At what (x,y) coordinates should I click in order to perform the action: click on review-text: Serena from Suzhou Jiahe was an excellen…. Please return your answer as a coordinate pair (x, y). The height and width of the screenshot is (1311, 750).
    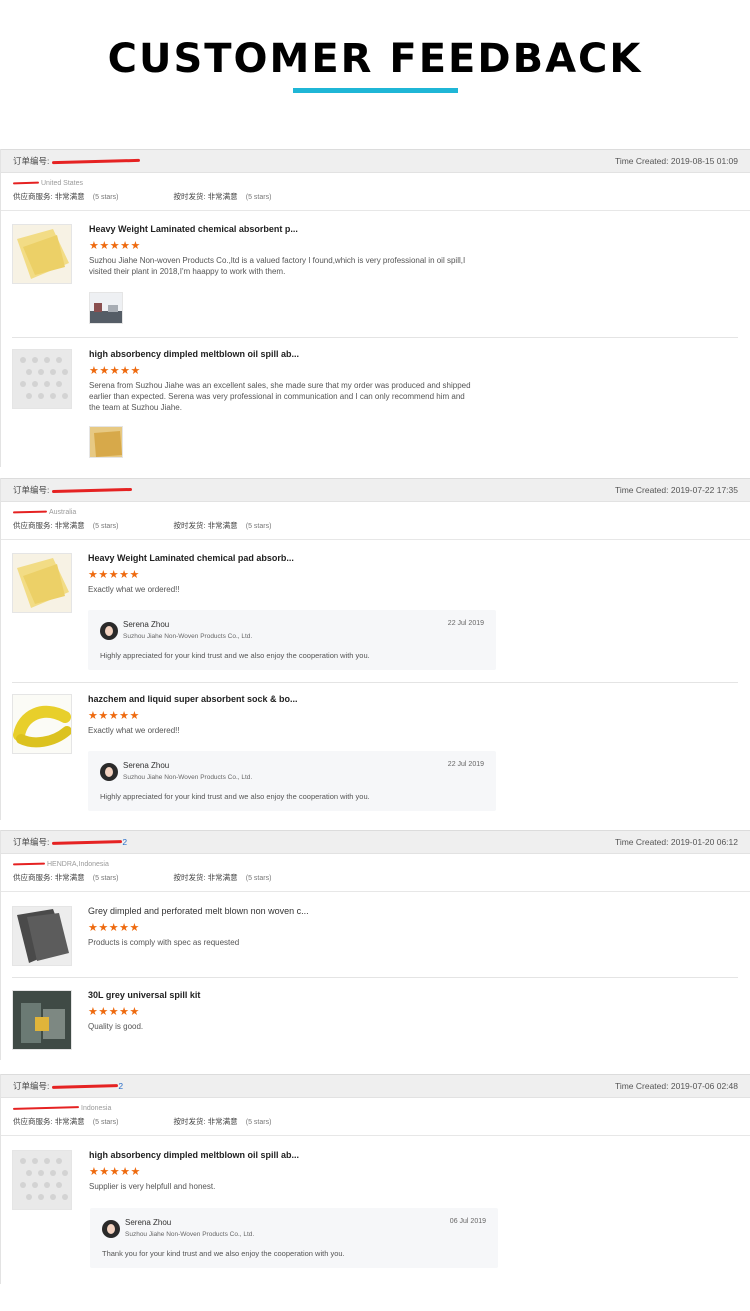
    Looking at the image, I should click on (280, 396).